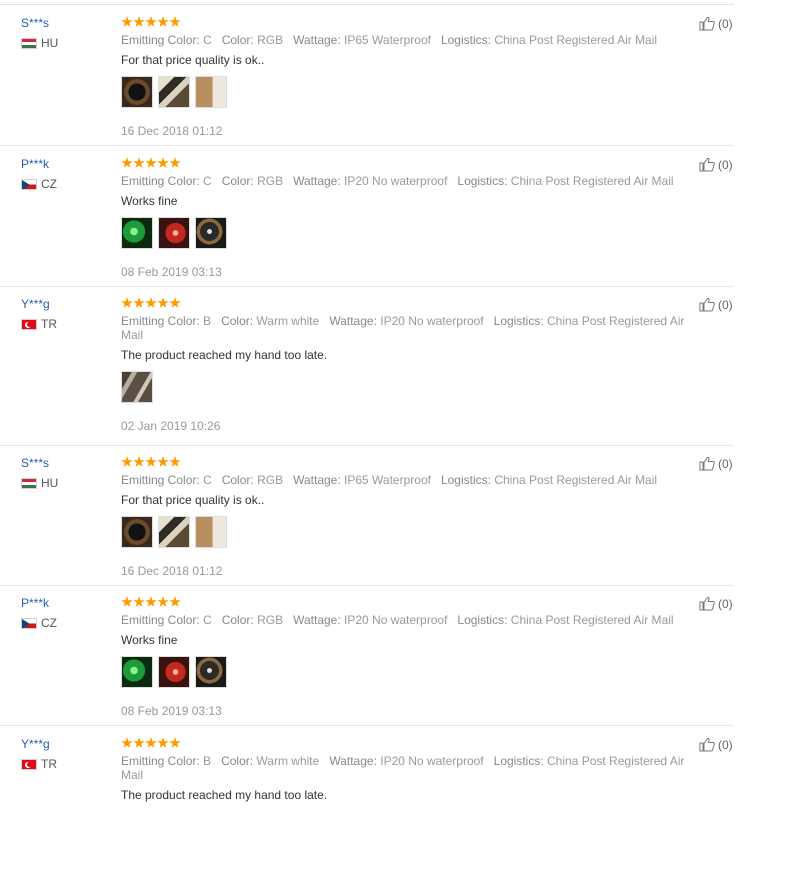  Describe the element at coordinates (149, 201) in the screenshot. I see `review-text: Works fine` at that location.